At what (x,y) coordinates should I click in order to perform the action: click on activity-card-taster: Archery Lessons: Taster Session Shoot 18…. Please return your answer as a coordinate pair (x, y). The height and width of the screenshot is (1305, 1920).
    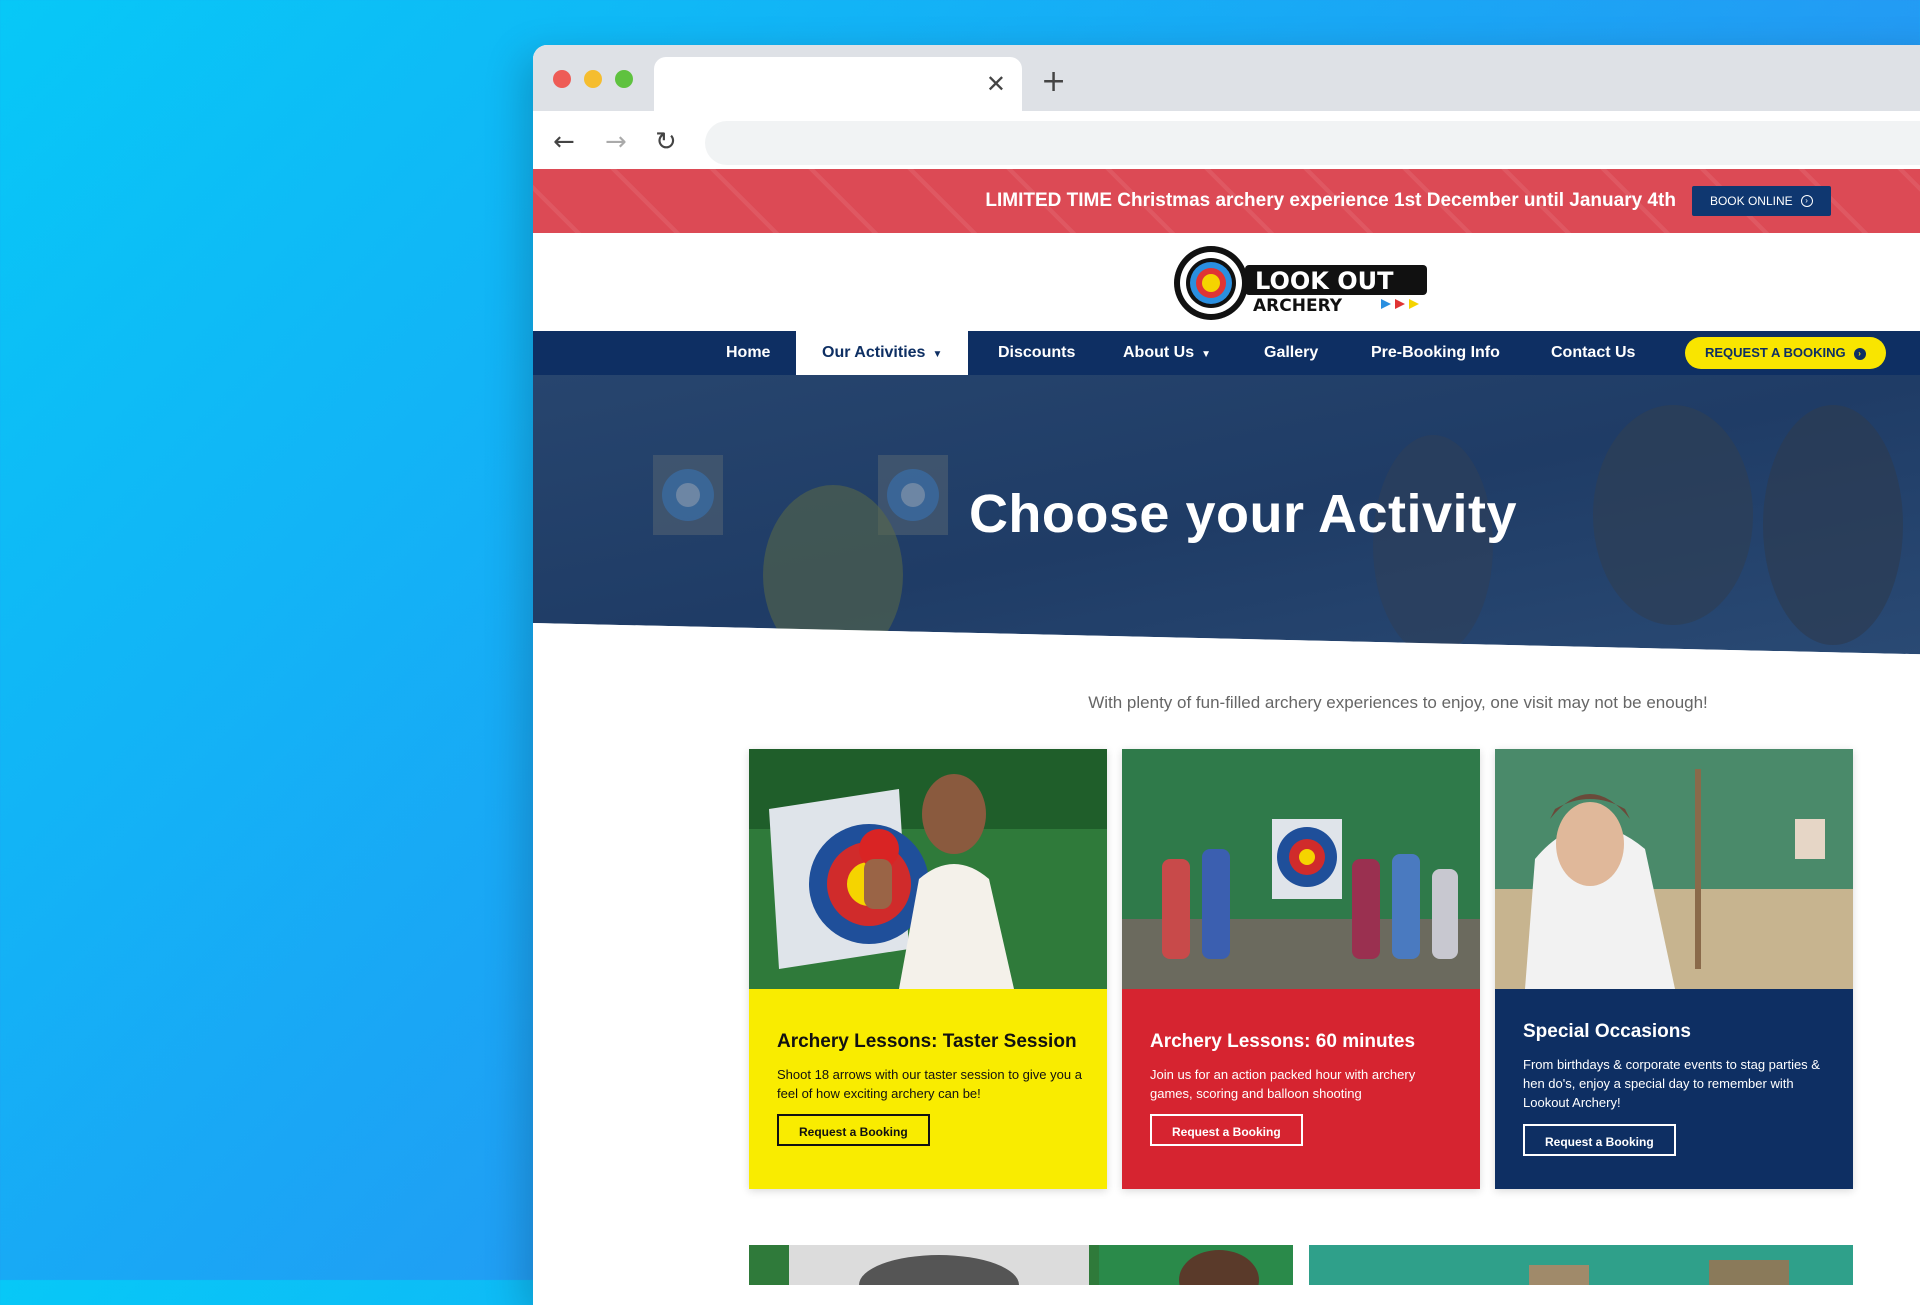
    Looking at the image, I should click on (928, 969).